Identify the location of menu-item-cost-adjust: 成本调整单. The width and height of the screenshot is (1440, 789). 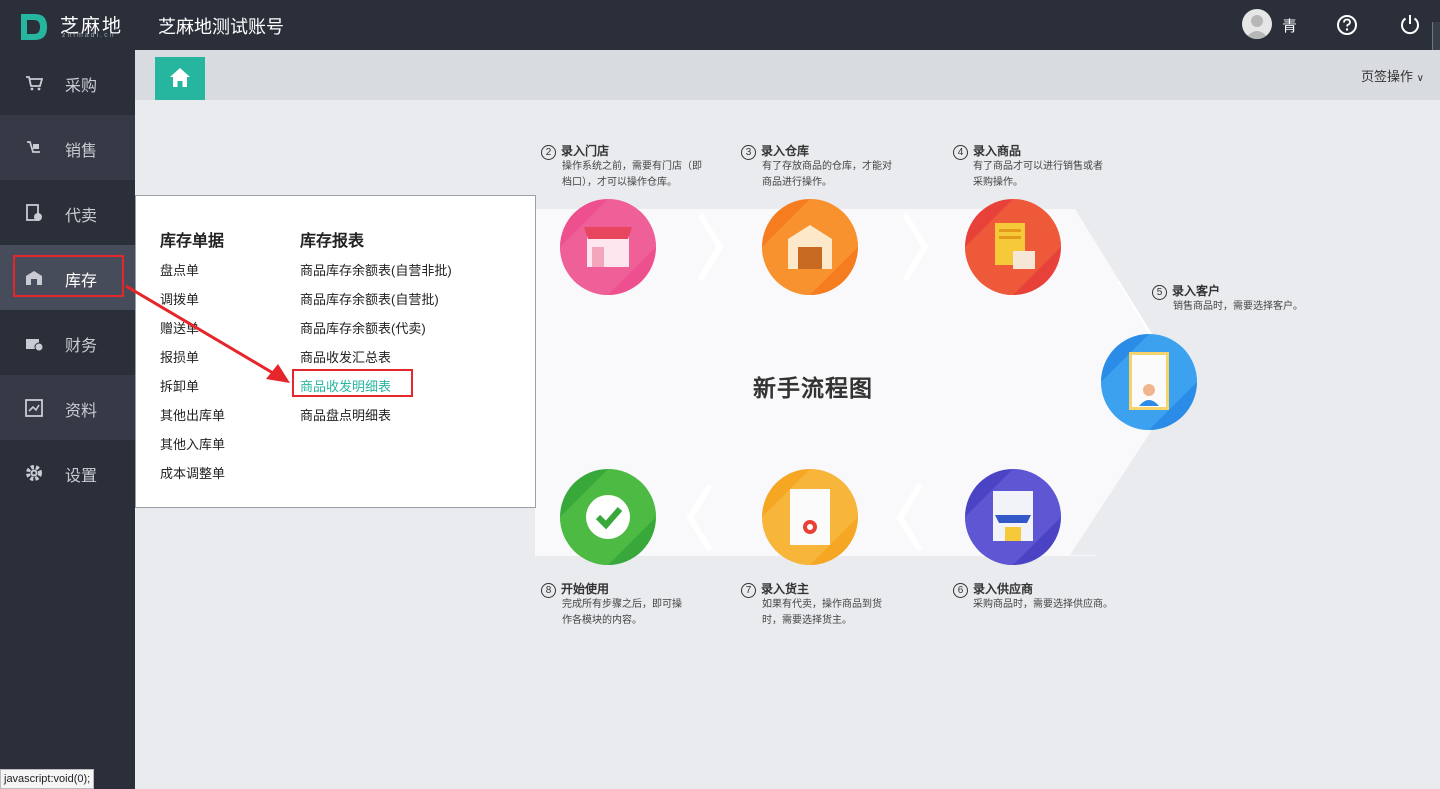
(192, 472).